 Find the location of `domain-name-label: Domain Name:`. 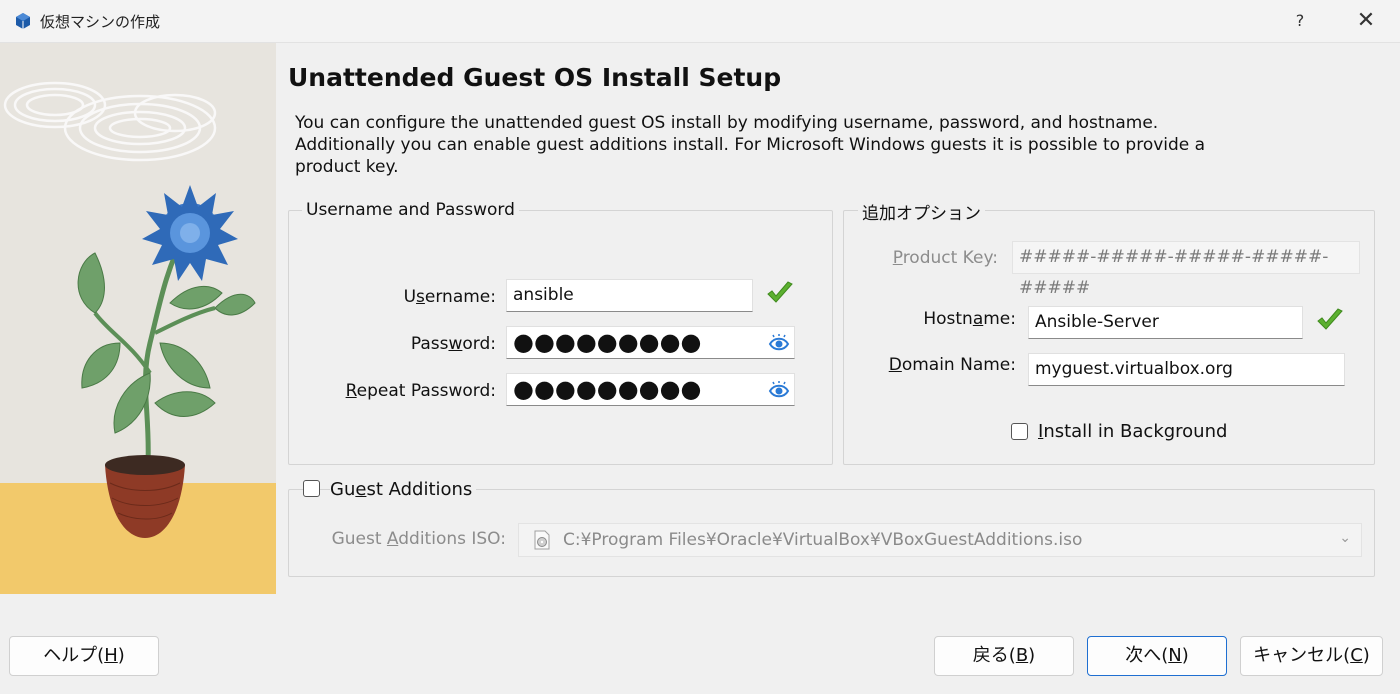

domain-name-label: Domain Name: is located at coordinates (952, 365).